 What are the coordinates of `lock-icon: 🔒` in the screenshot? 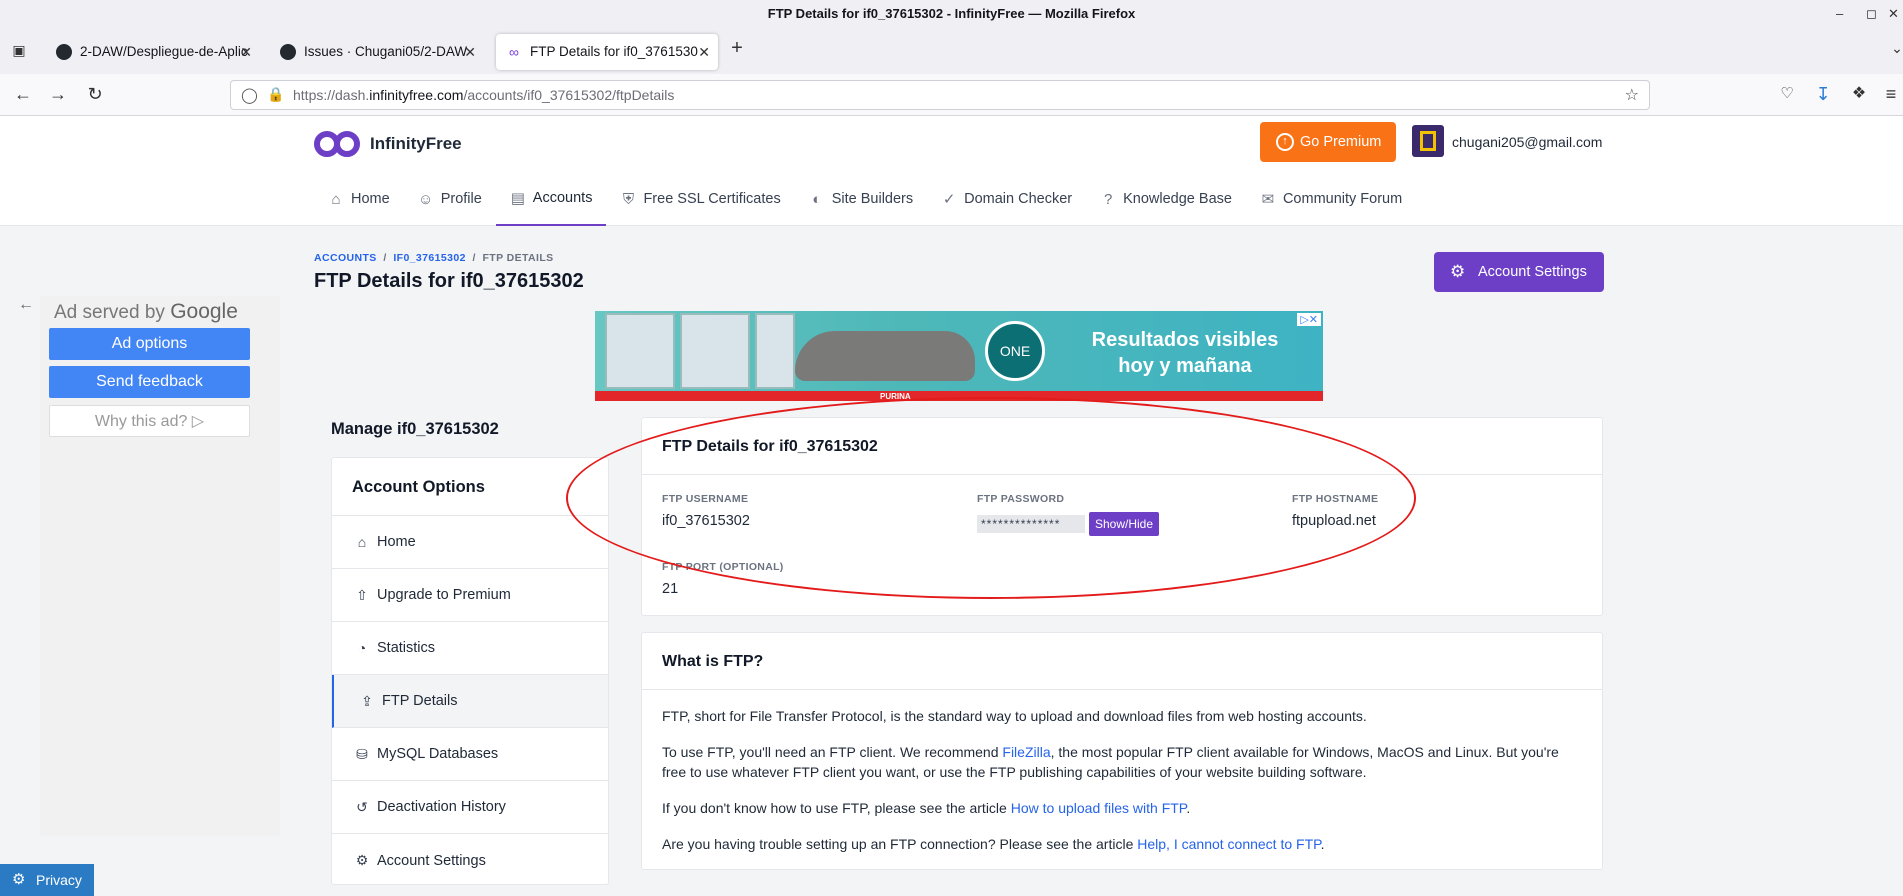 It's located at (275, 94).